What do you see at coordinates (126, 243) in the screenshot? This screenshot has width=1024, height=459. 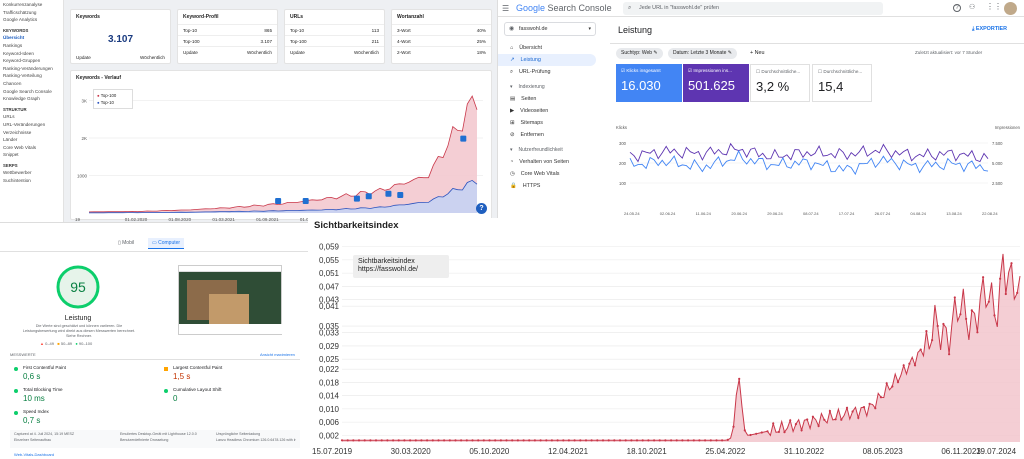 I see `tab-mobile: ▯ Mobil` at bounding box center [126, 243].